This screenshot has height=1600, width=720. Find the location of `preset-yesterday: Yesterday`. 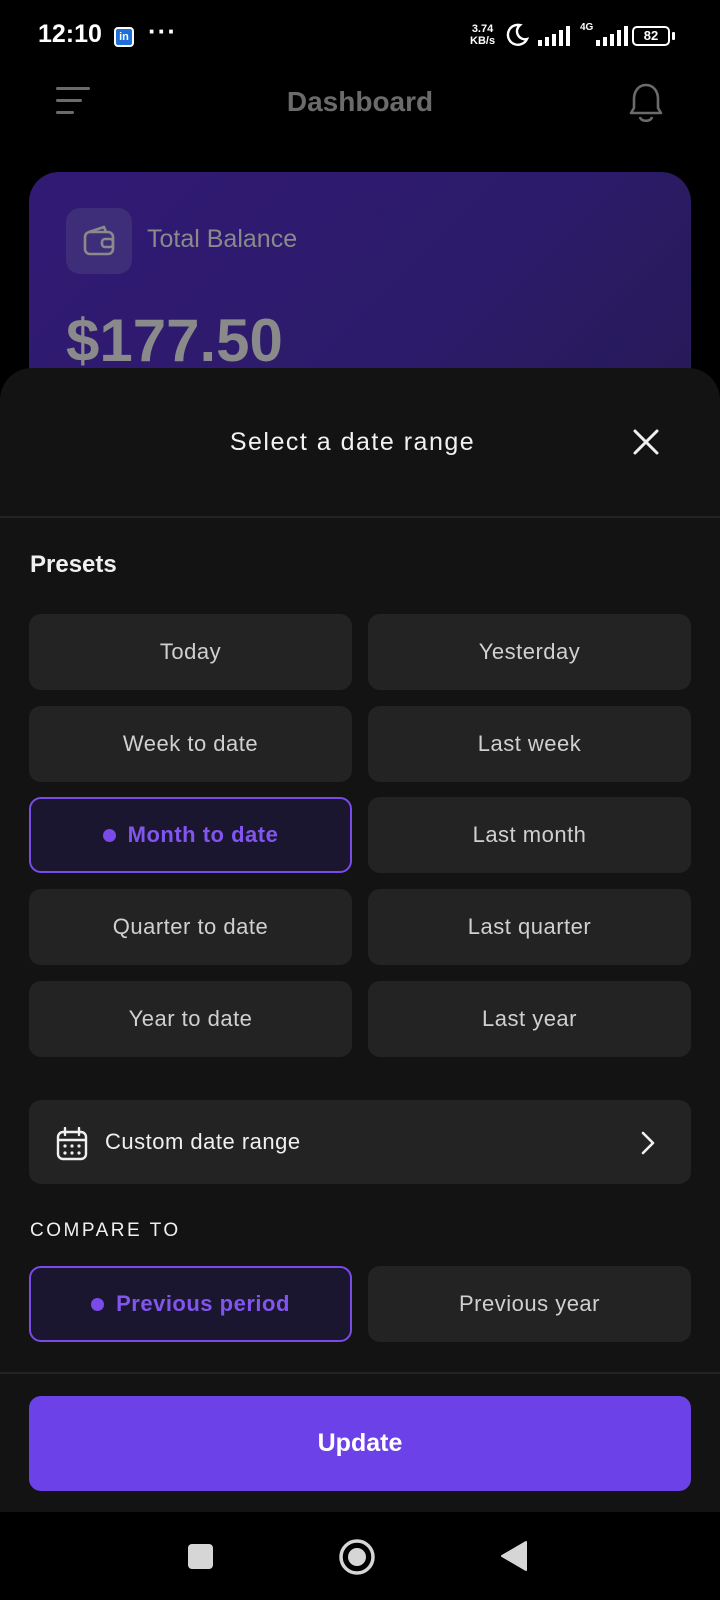

preset-yesterday: Yesterday is located at coordinates (529, 652).